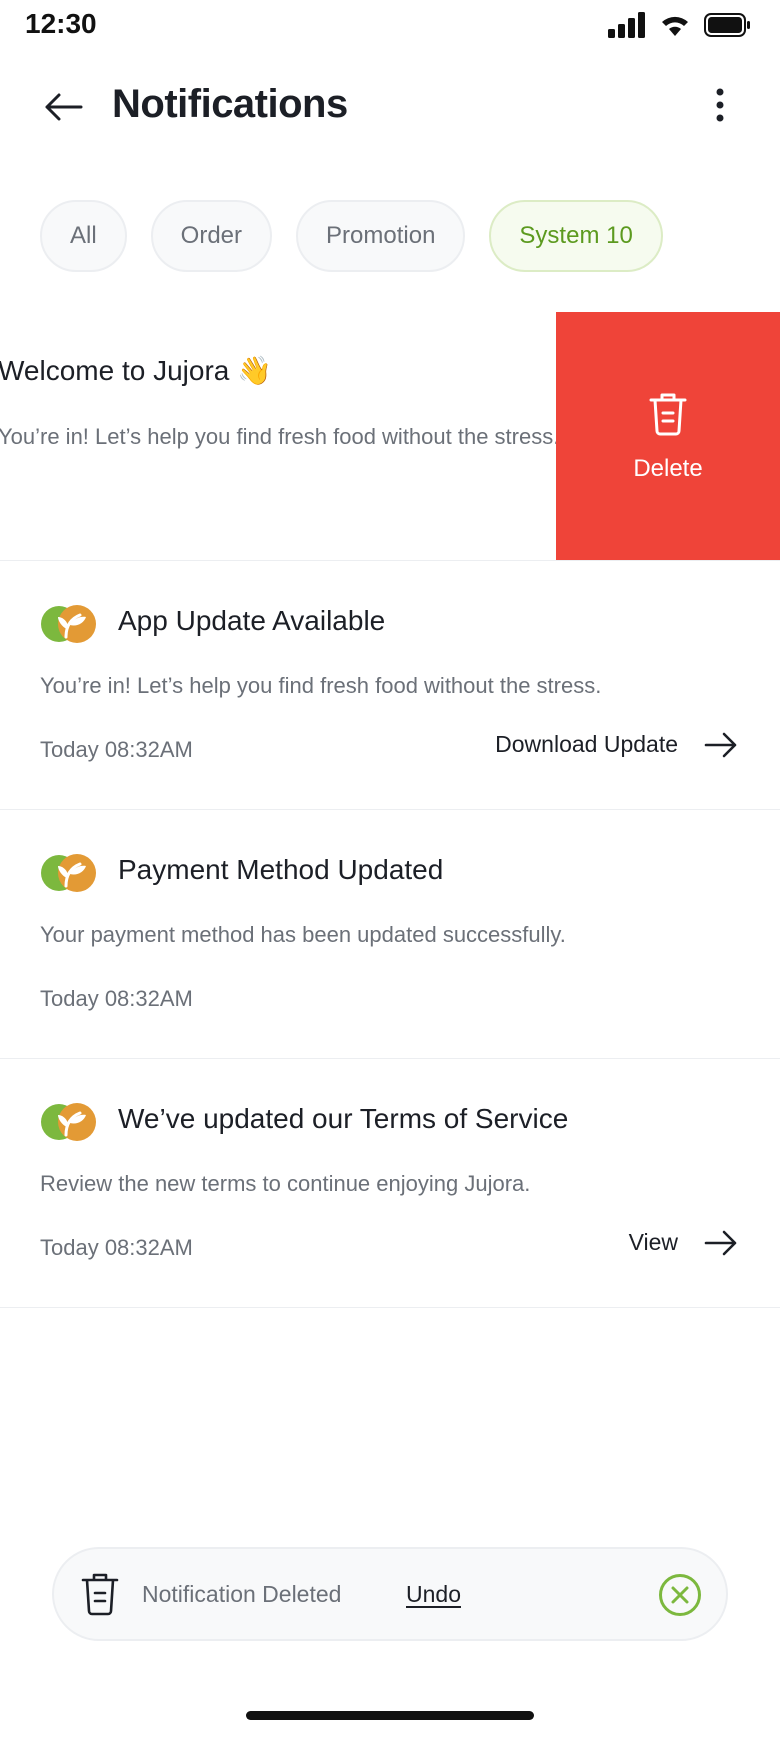 The height and width of the screenshot is (1748, 780). What do you see at coordinates (683, 1242) in the screenshot?
I see `view-link: View` at bounding box center [683, 1242].